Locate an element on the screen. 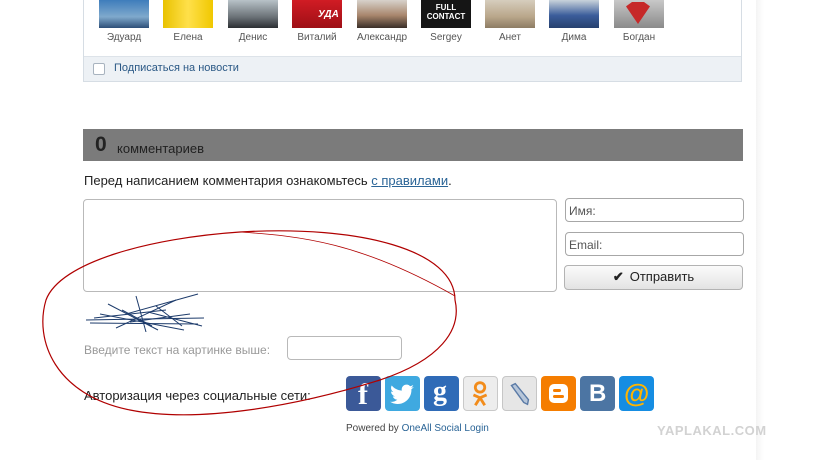  subscriber-item: Елена is located at coordinates (188, 21).